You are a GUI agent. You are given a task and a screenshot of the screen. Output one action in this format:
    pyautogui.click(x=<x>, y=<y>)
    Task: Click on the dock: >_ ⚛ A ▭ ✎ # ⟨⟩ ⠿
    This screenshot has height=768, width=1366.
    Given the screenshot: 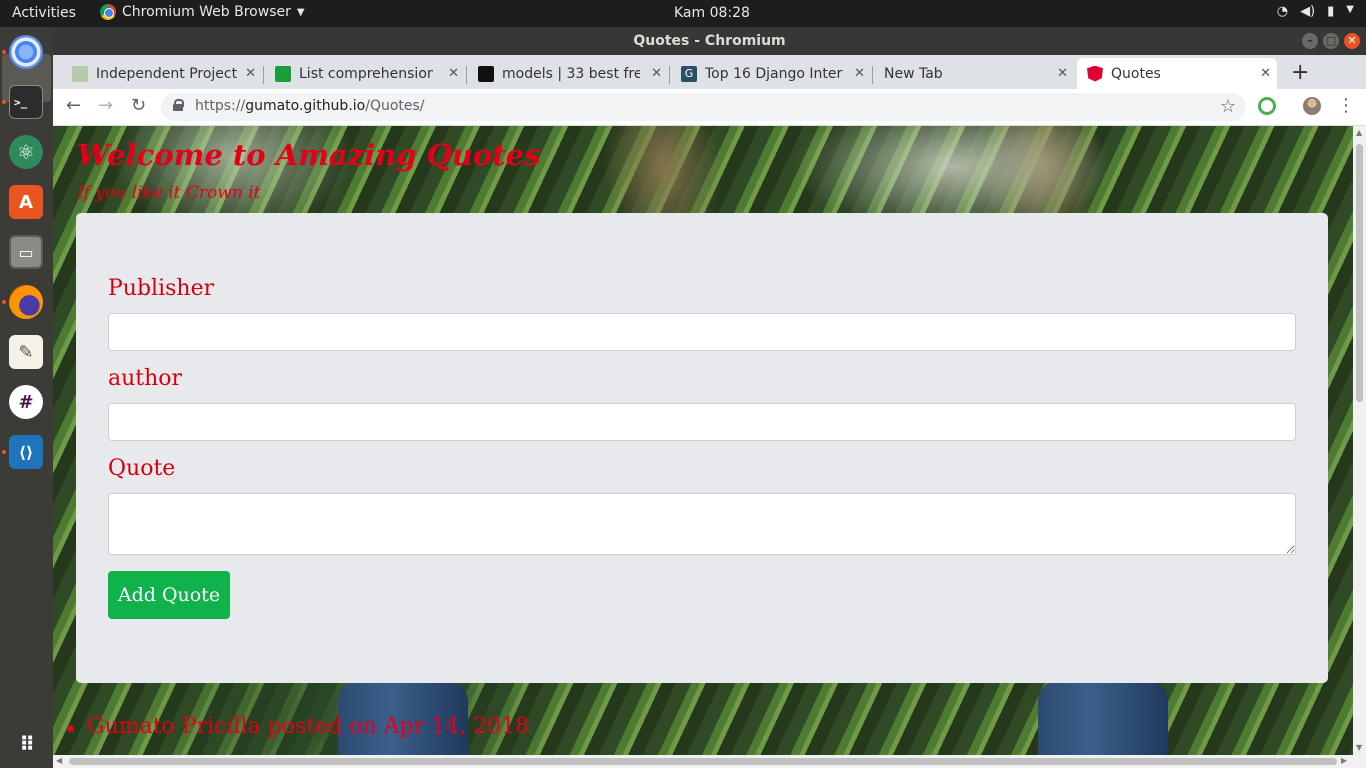 What is the action you would take?
    pyautogui.click(x=26, y=397)
    